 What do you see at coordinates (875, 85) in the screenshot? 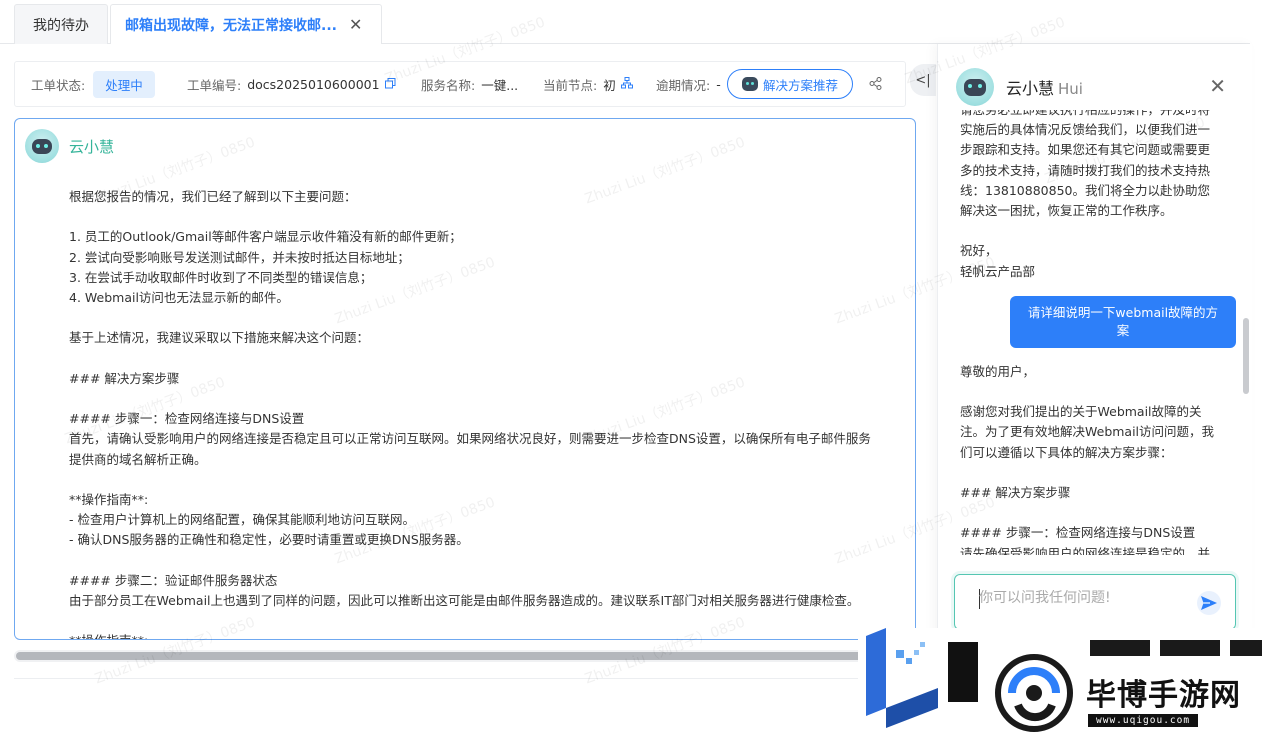
I see `share-icon` at bounding box center [875, 85].